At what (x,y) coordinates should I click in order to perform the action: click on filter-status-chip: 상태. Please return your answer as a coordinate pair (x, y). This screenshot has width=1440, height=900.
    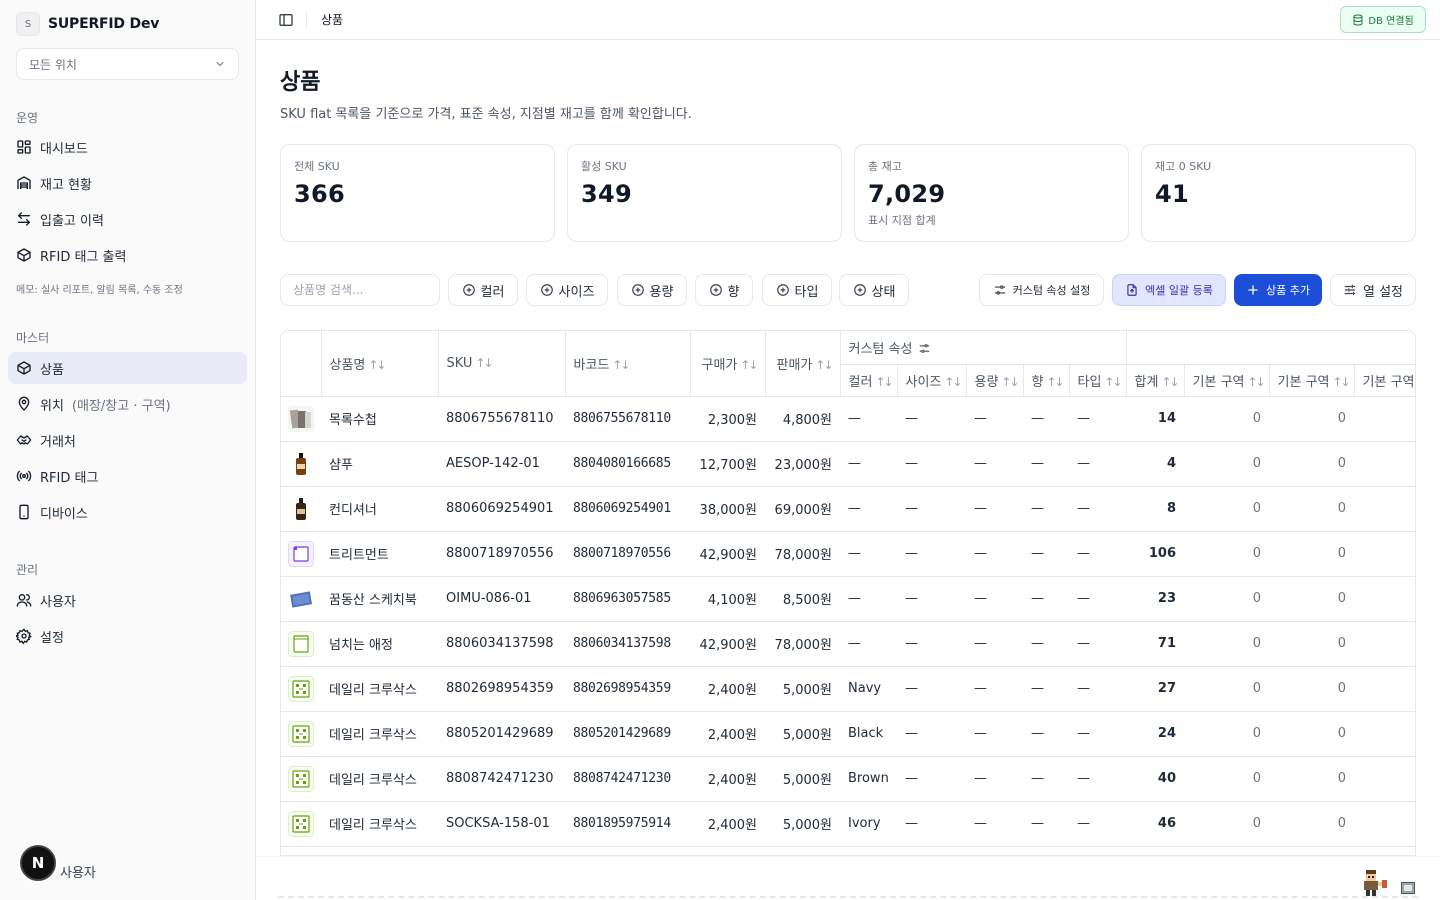
    Looking at the image, I should click on (874, 290).